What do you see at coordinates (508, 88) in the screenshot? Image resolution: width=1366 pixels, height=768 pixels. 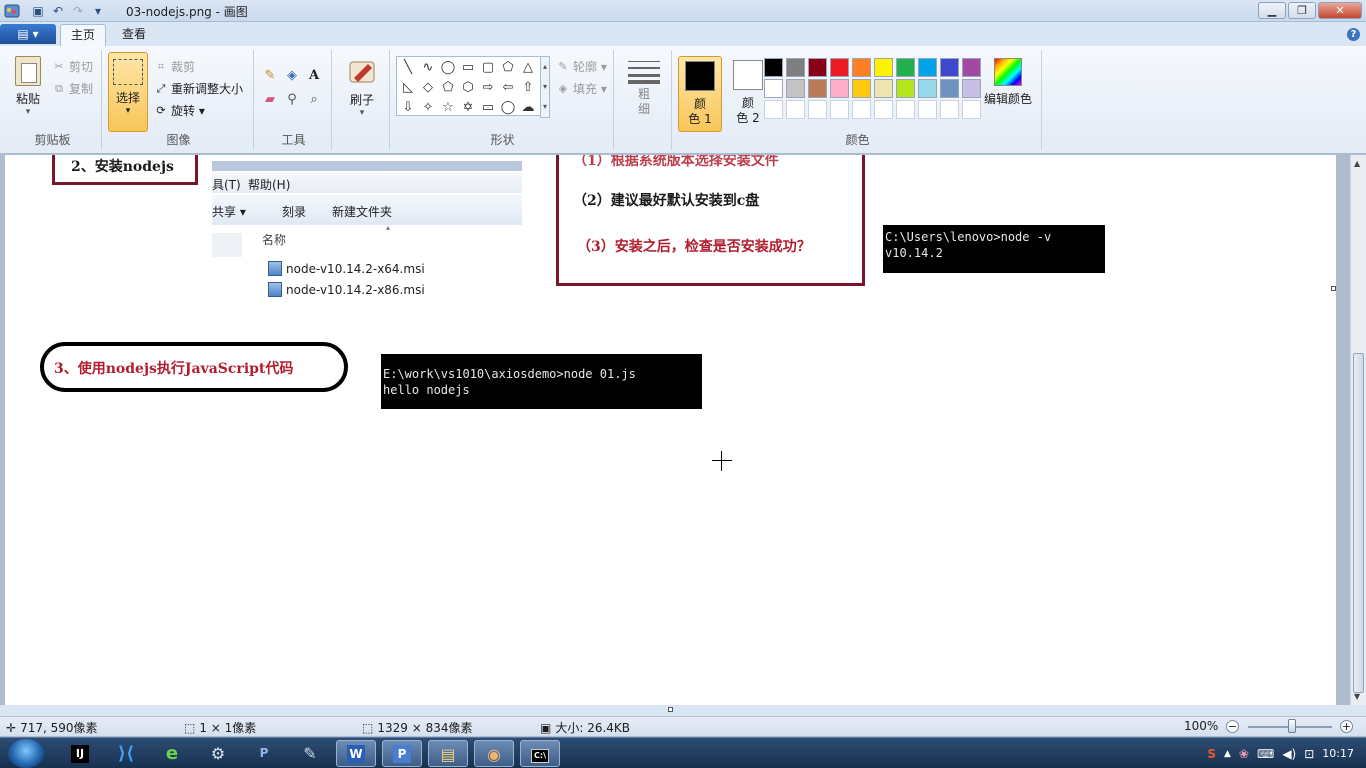 I see `left-arrow-shape-icon: ⇦` at bounding box center [508, 88].